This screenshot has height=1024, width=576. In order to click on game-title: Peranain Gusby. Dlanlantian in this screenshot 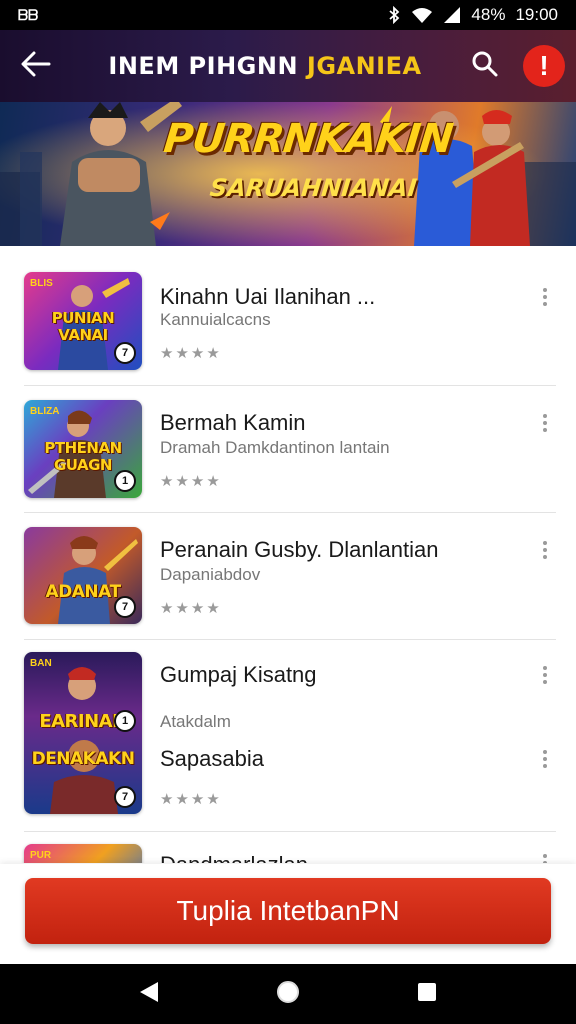, I will do `click(299, 549)`.